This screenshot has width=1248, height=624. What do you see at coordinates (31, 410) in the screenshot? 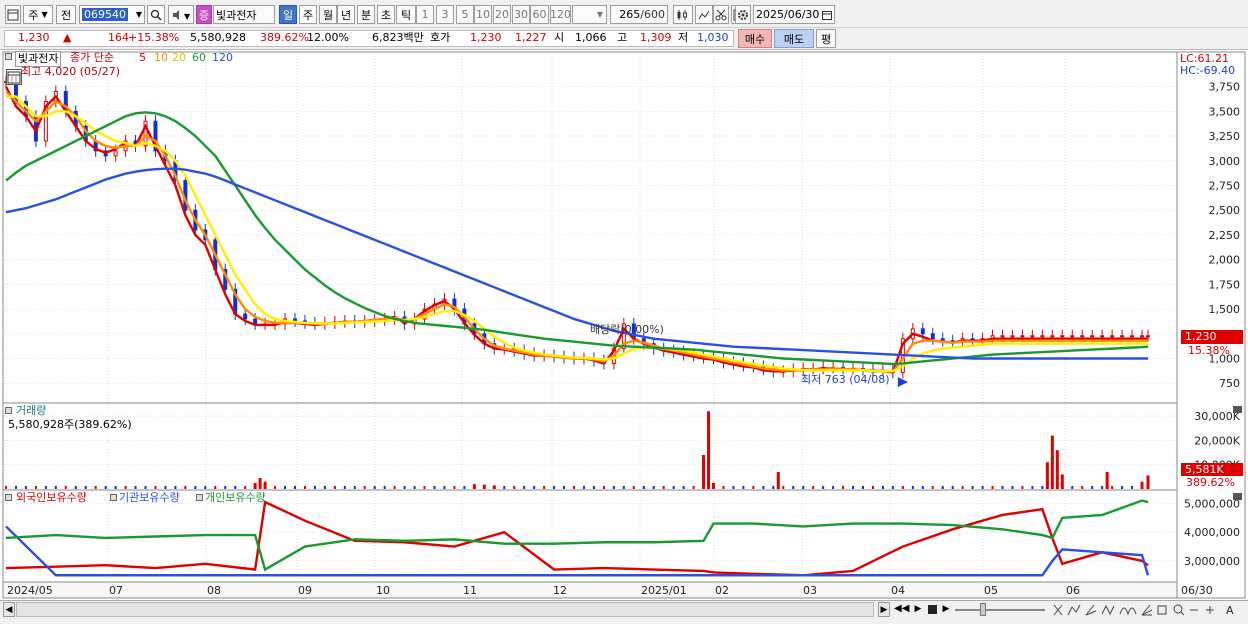
I see `volume-title: 거래량` at bounding box center [31, 410].